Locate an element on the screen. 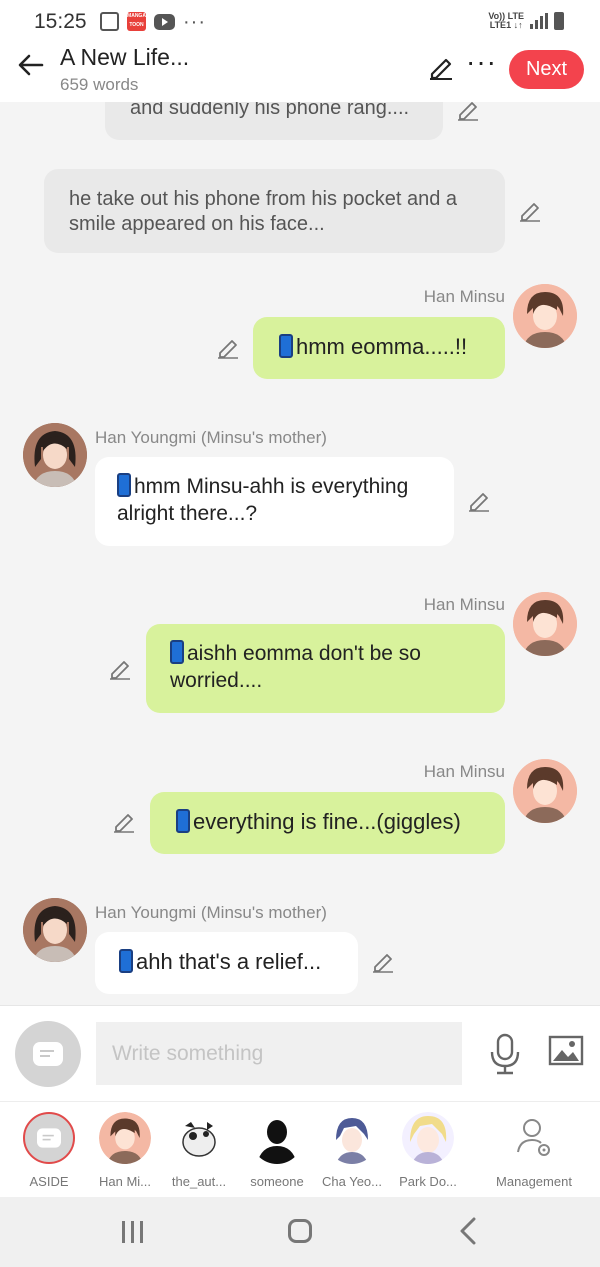 The image size is (600, 1267). character-aside: ASIDE is located at coordinates (49, 1150).